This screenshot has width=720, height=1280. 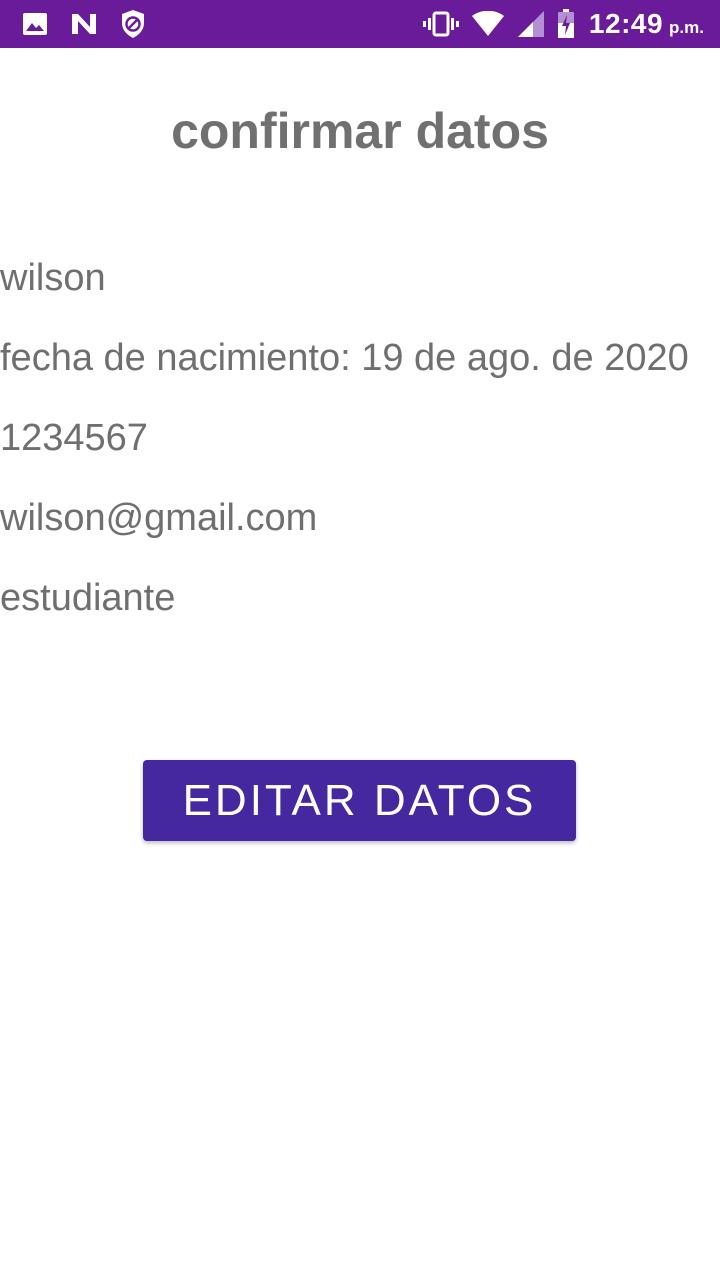 What do you see at coordinates (74, 438) in the screenshot?
I see `phone-value: 1234567` at bounding box center [74, 438].